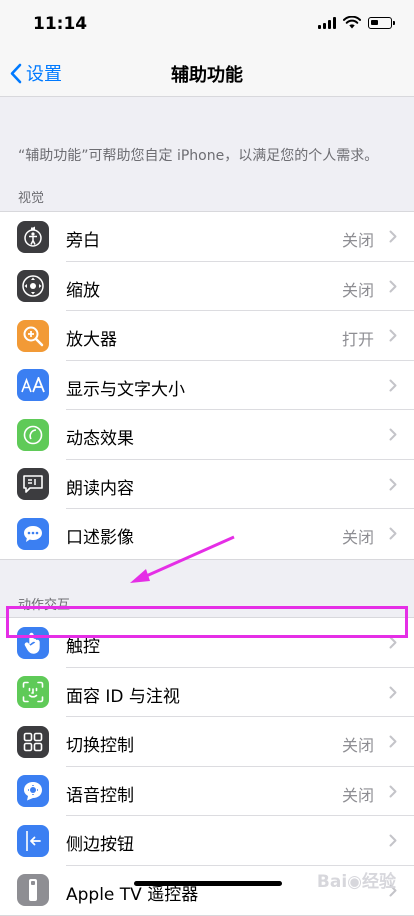 The width and height of the screenshot is (414, 916). I want to click on annotation-highlight-box, so click(207, 622).